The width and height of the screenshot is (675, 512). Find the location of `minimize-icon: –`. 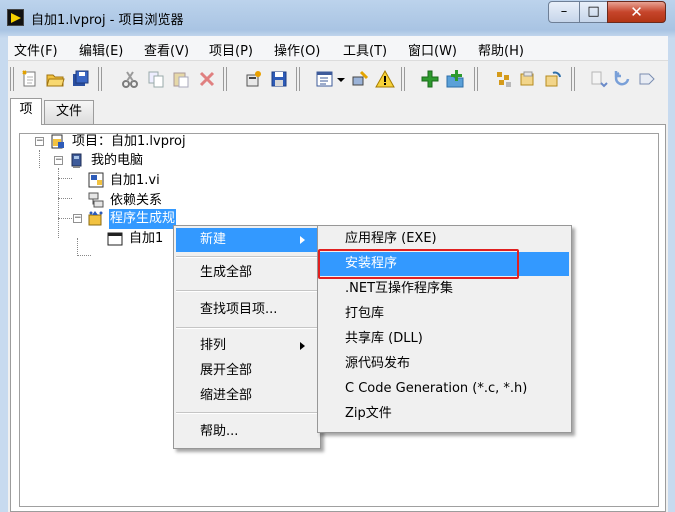

minimize-icon: – is located at coordinates (564, 11).